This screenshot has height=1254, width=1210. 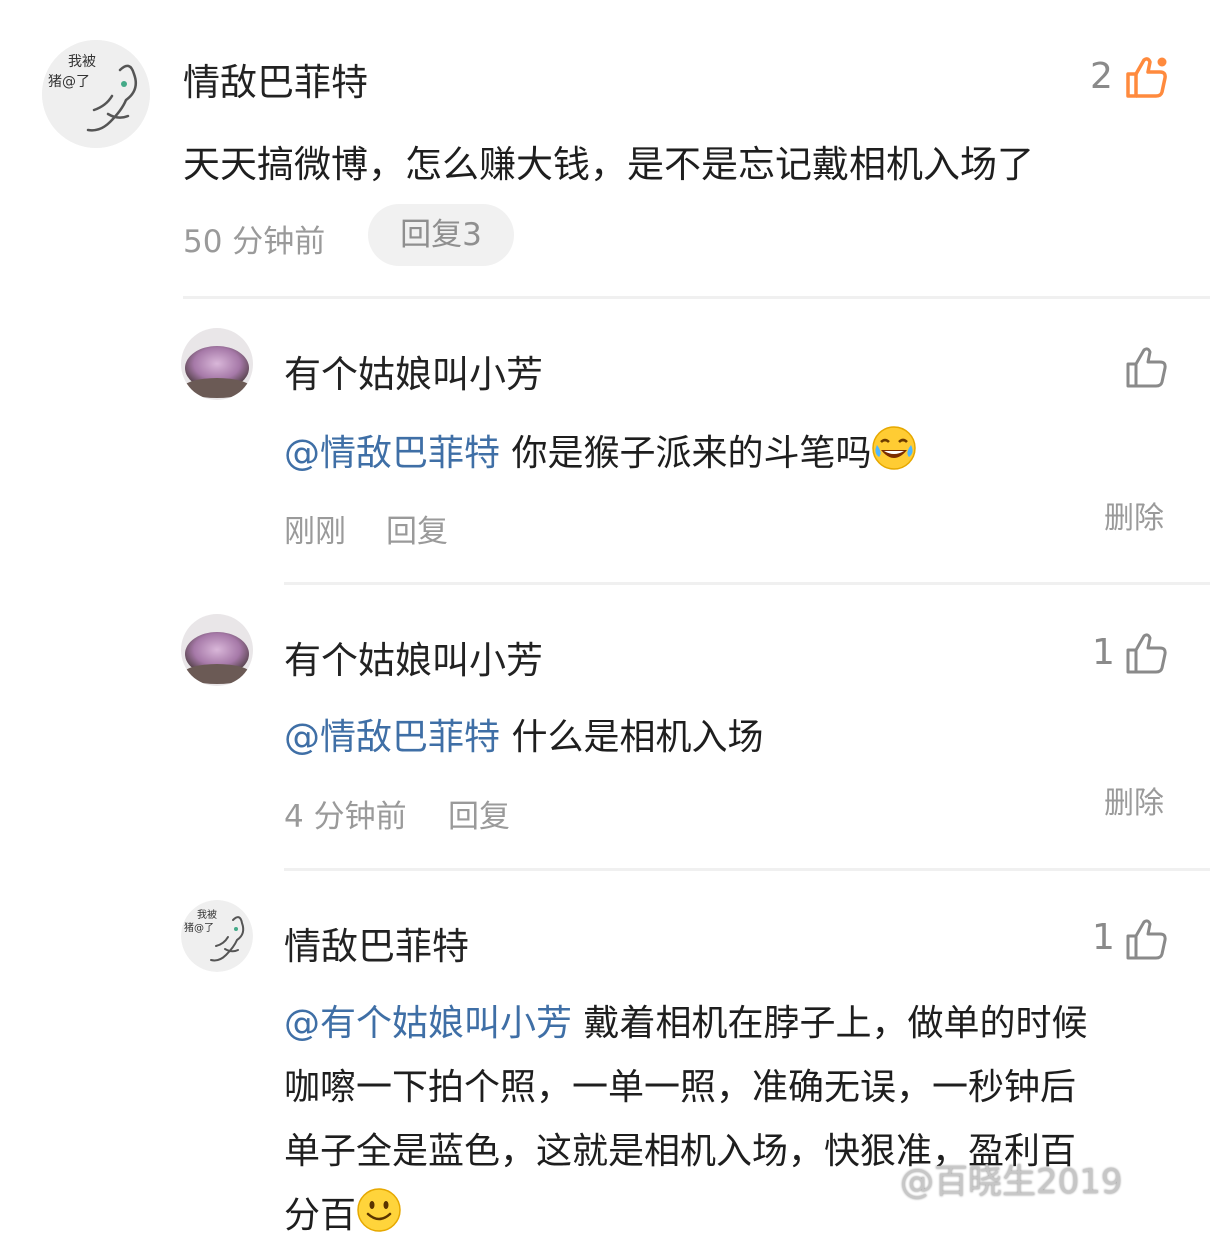 I want to click on reply-text: @情敌巴菲特 你是猴子派来的斗笔吗, so click(x=600, y=452).